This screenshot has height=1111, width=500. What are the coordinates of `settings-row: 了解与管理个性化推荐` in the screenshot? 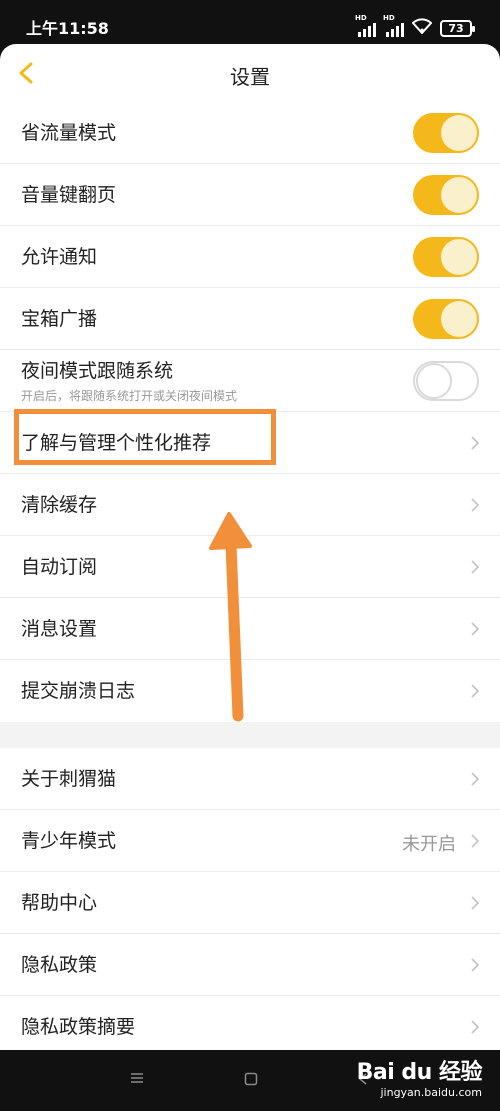 It's located at (250, 443).